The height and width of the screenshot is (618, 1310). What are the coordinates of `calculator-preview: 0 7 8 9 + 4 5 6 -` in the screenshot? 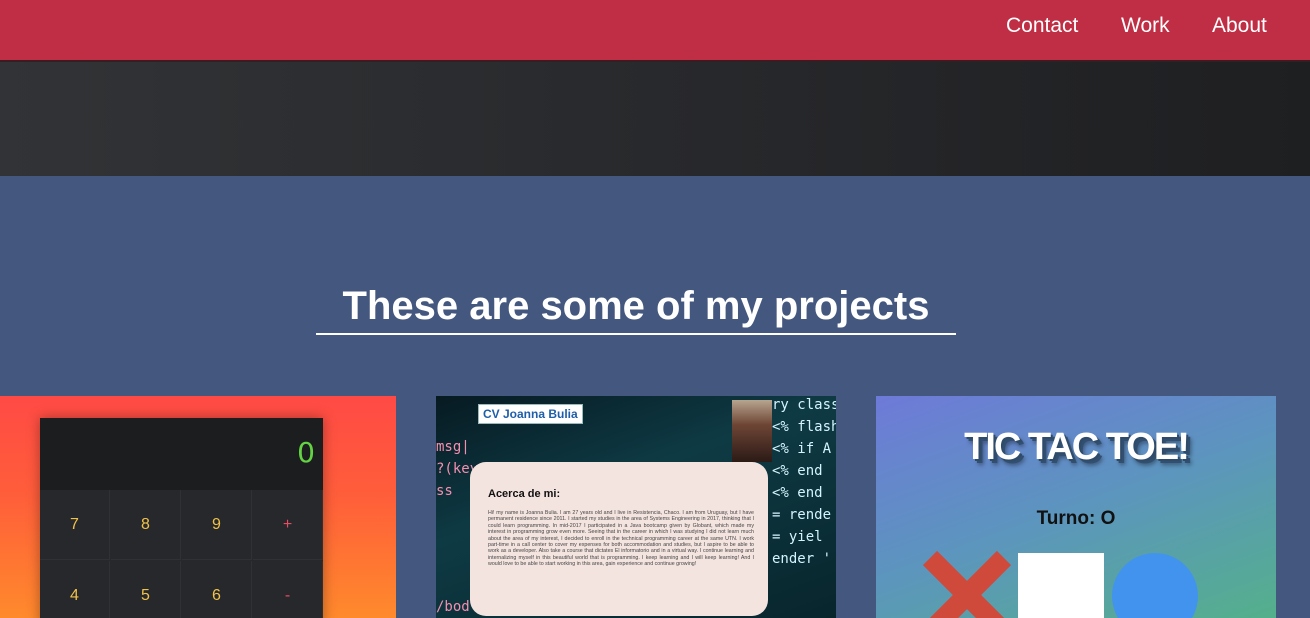 It's located at (181, 518).